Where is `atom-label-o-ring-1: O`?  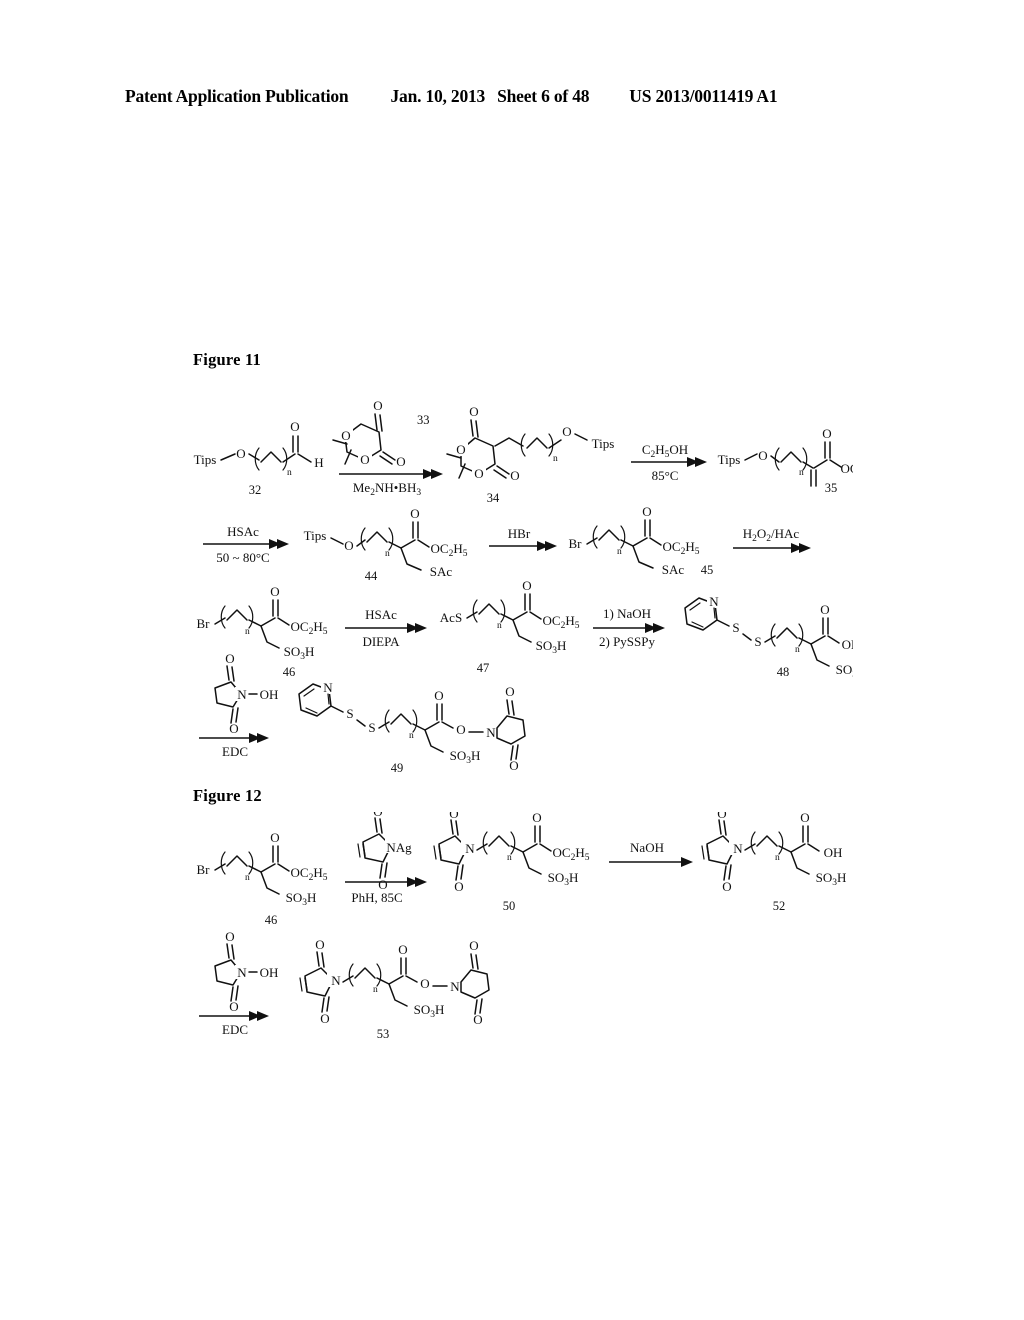 atom-label-o-ring-1: O is located at coordinates (345, 435).